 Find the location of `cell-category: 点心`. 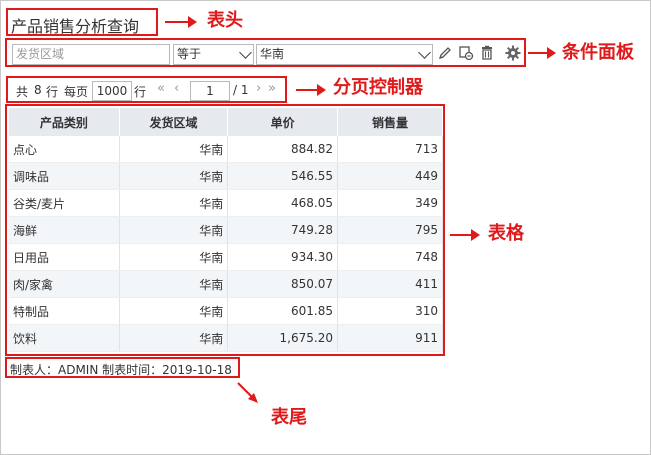

cell-category: 点心 is located at coordinates (64, 149).